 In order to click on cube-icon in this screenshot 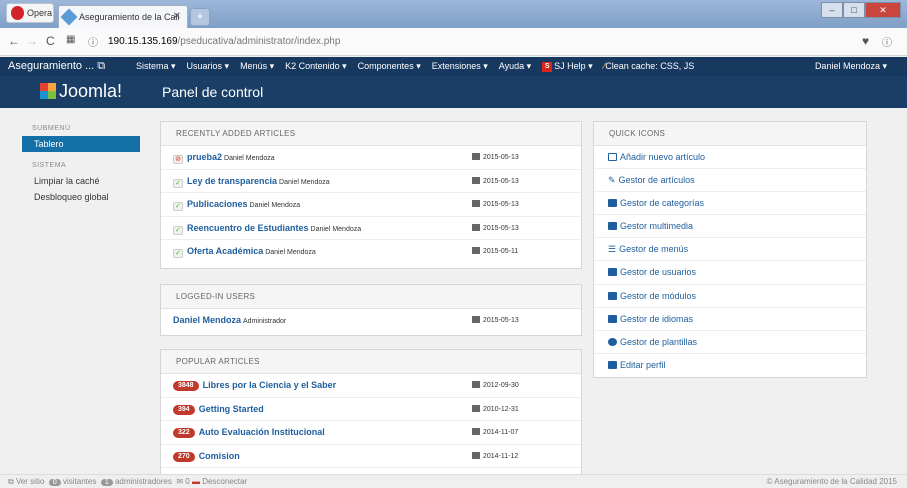, I will do `click(612, 295)`.